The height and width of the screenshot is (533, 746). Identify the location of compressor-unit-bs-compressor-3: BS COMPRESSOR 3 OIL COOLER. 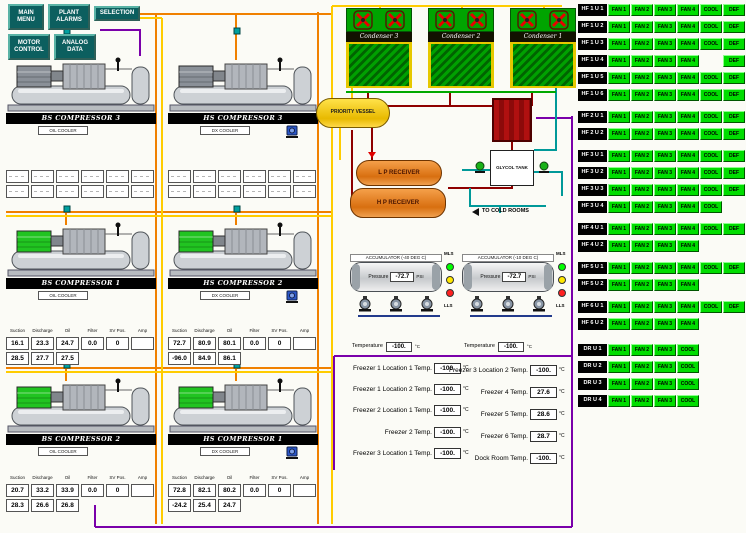
(81, 98).